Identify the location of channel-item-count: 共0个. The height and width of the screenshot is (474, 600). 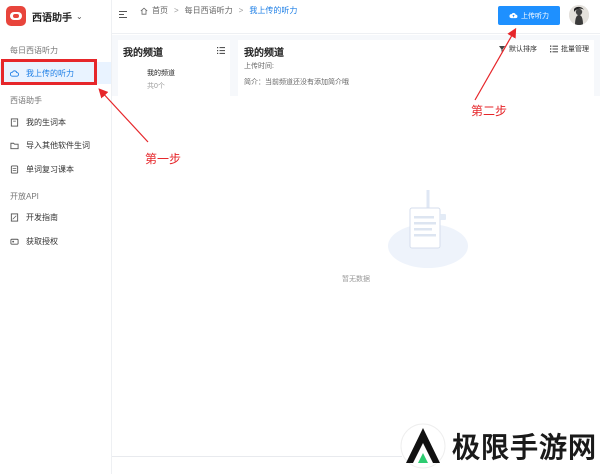
(156, 86).